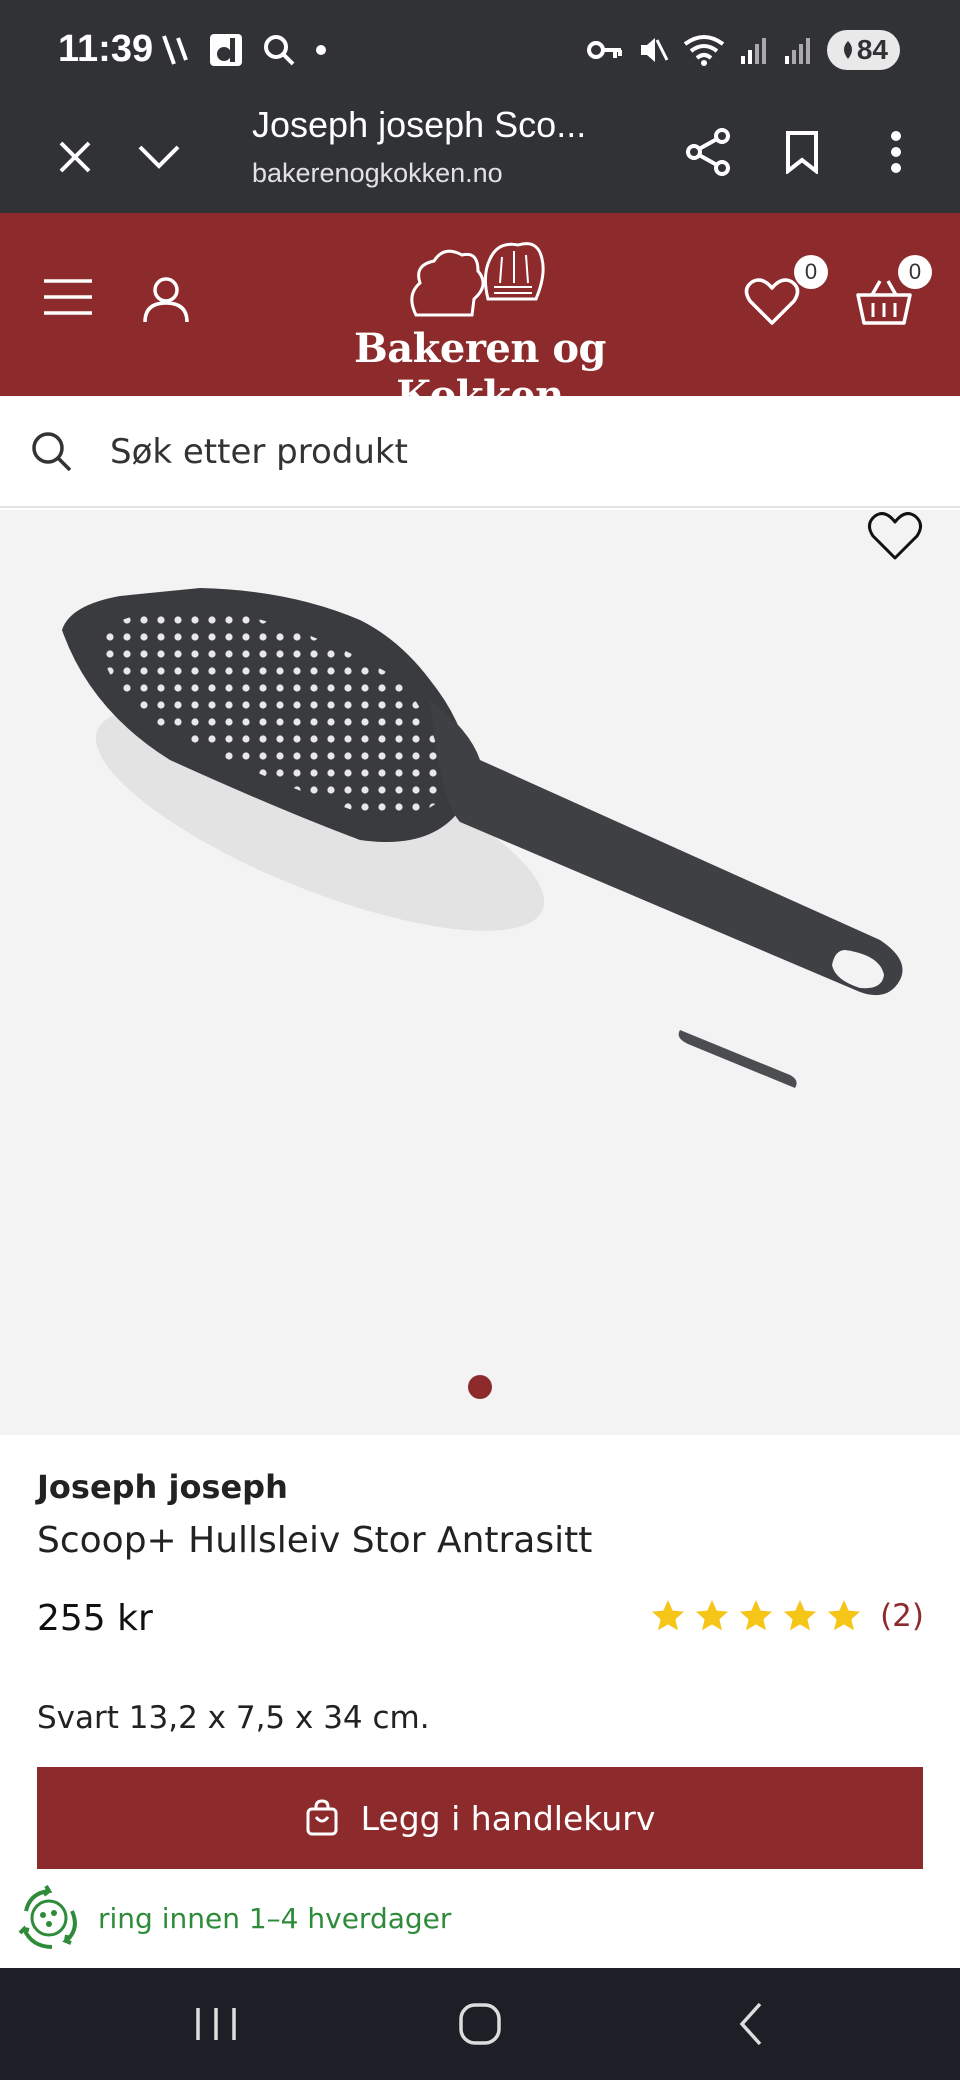  I want to click on home-icon, so click(480, 2024).